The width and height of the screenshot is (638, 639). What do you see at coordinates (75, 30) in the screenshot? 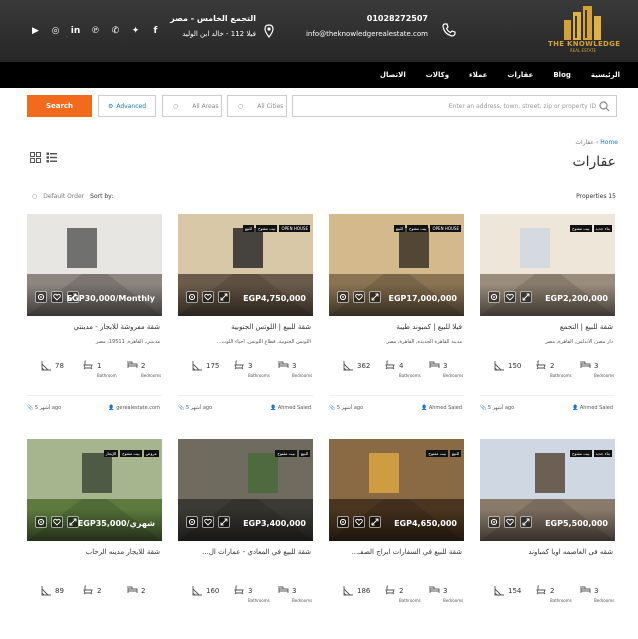
I see `linkedin-icon: in` at bounding box center [75, 30].